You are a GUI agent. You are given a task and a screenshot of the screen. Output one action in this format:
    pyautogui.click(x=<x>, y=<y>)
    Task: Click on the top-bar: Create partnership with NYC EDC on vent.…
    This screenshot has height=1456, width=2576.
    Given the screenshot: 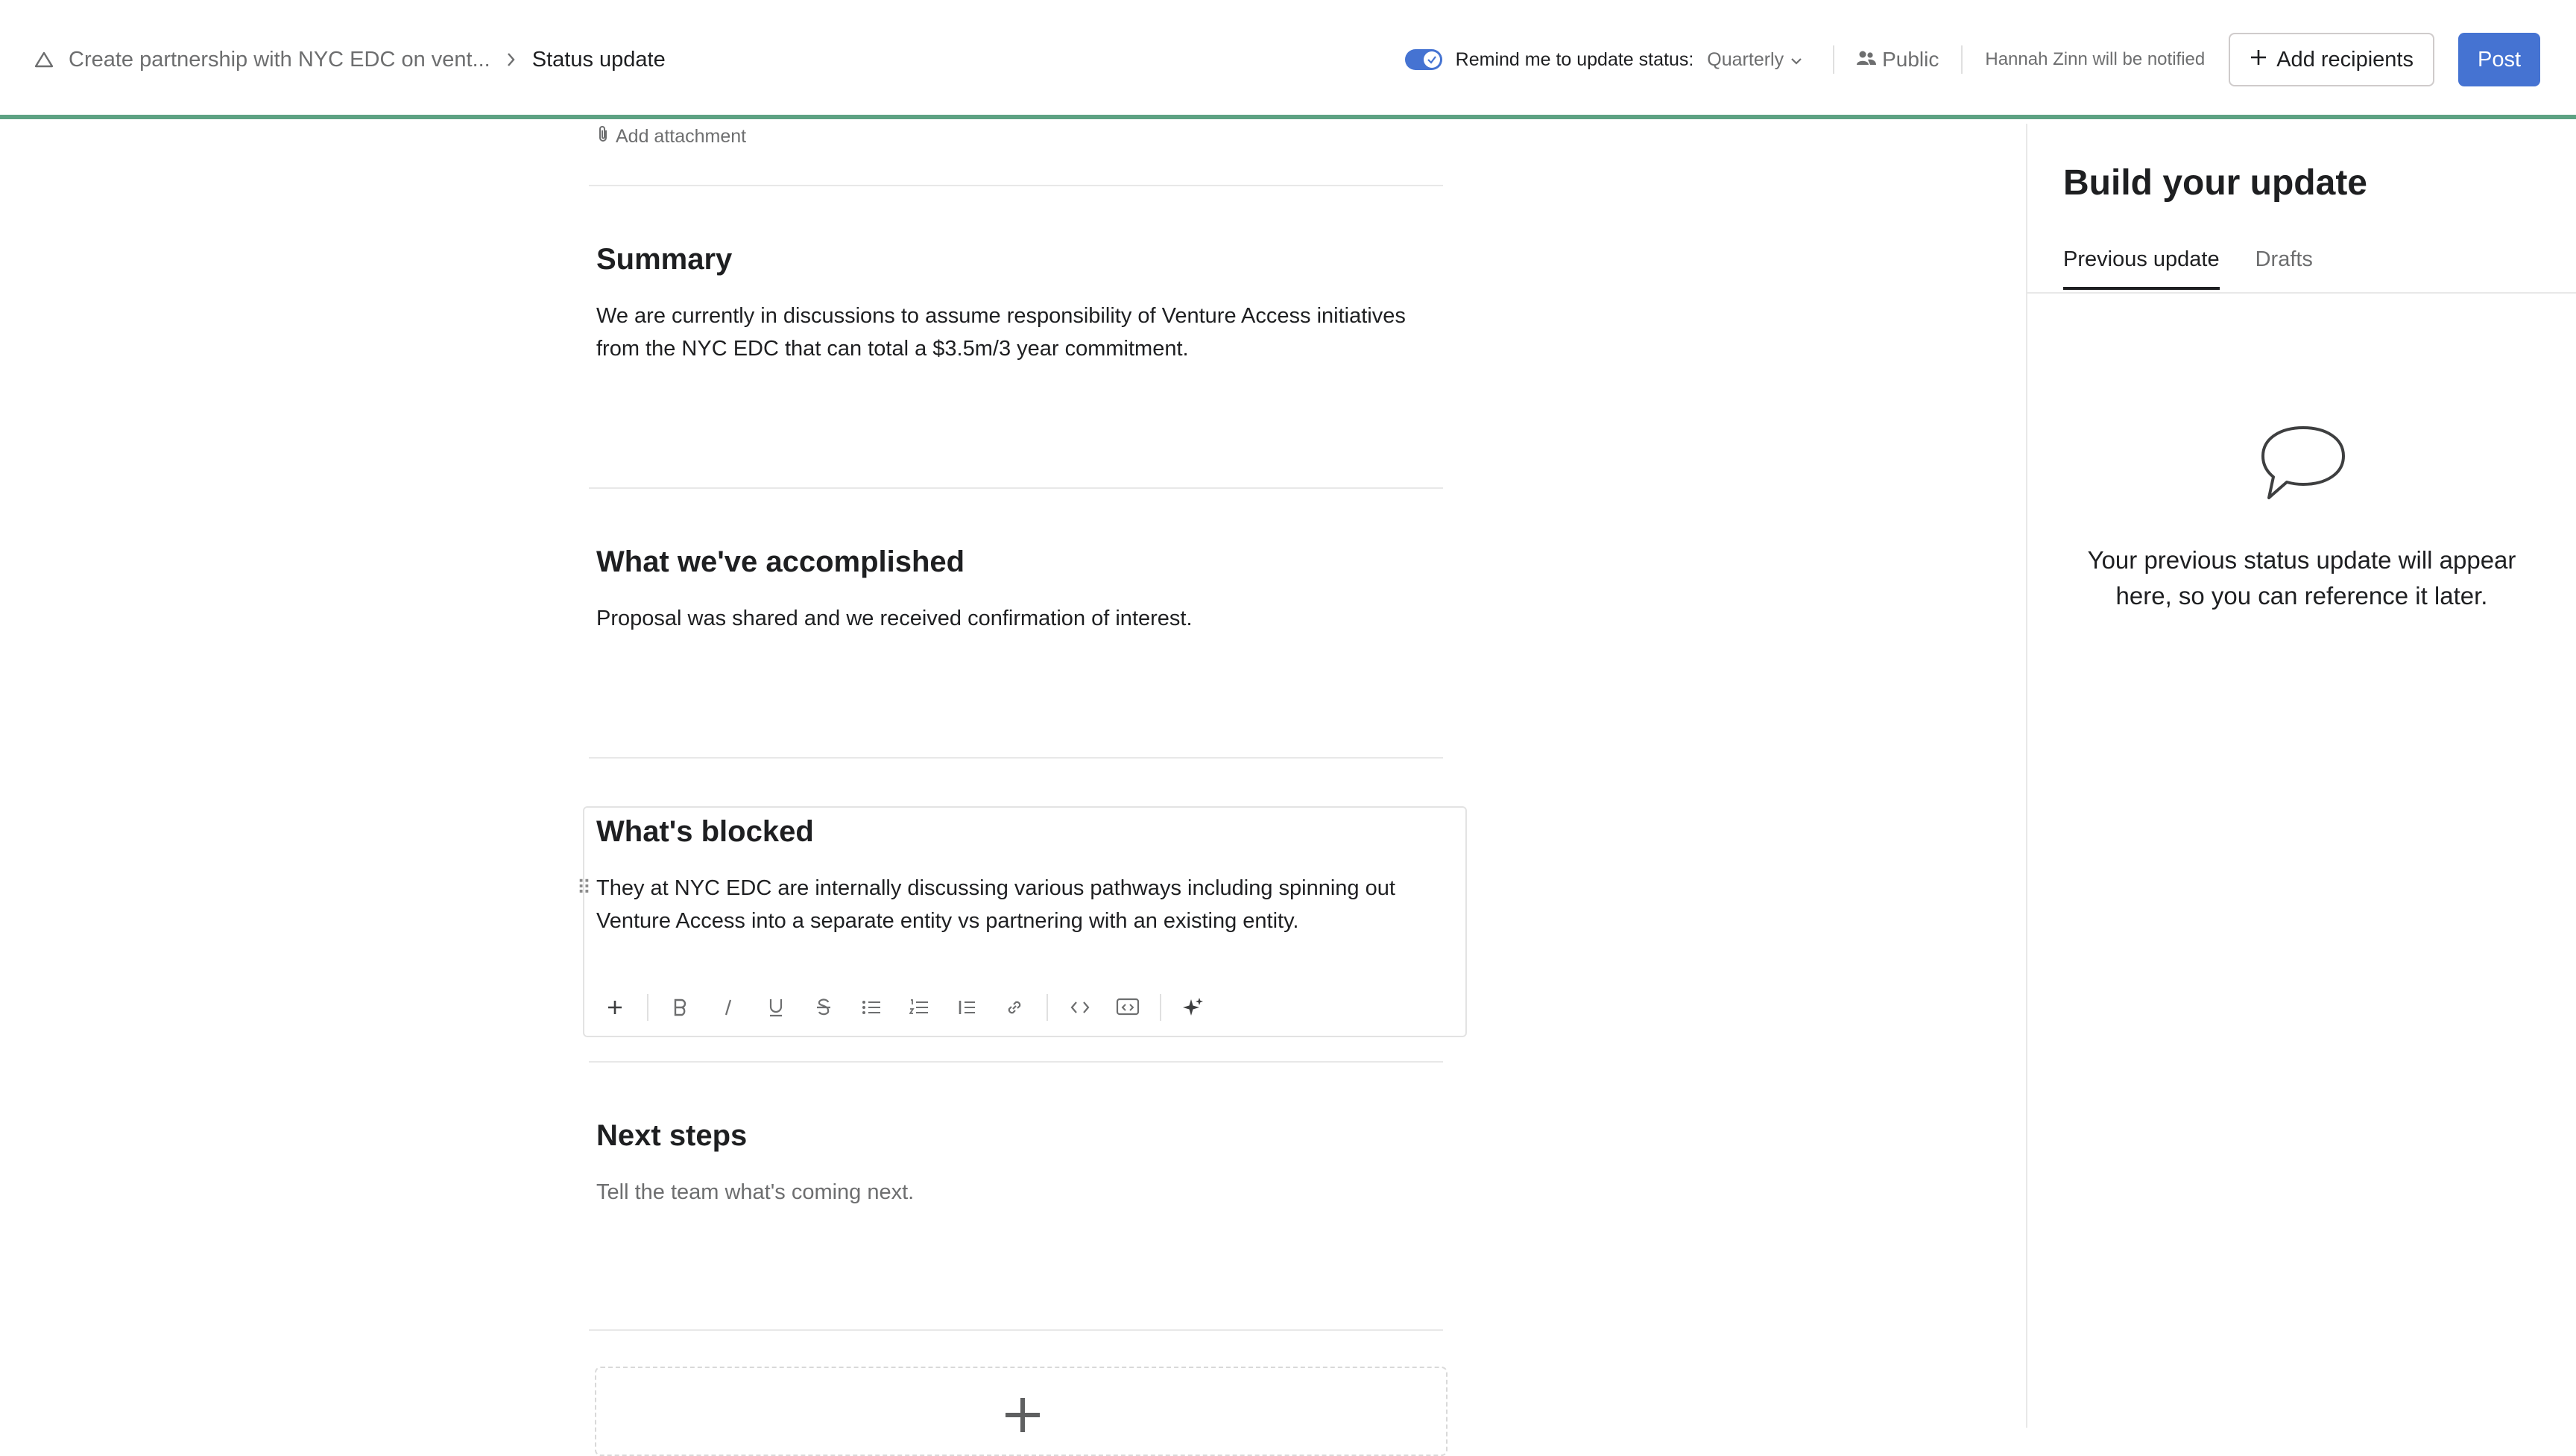 What is the action you would take?
    pyautogui.click(x=1288, y=59)
    